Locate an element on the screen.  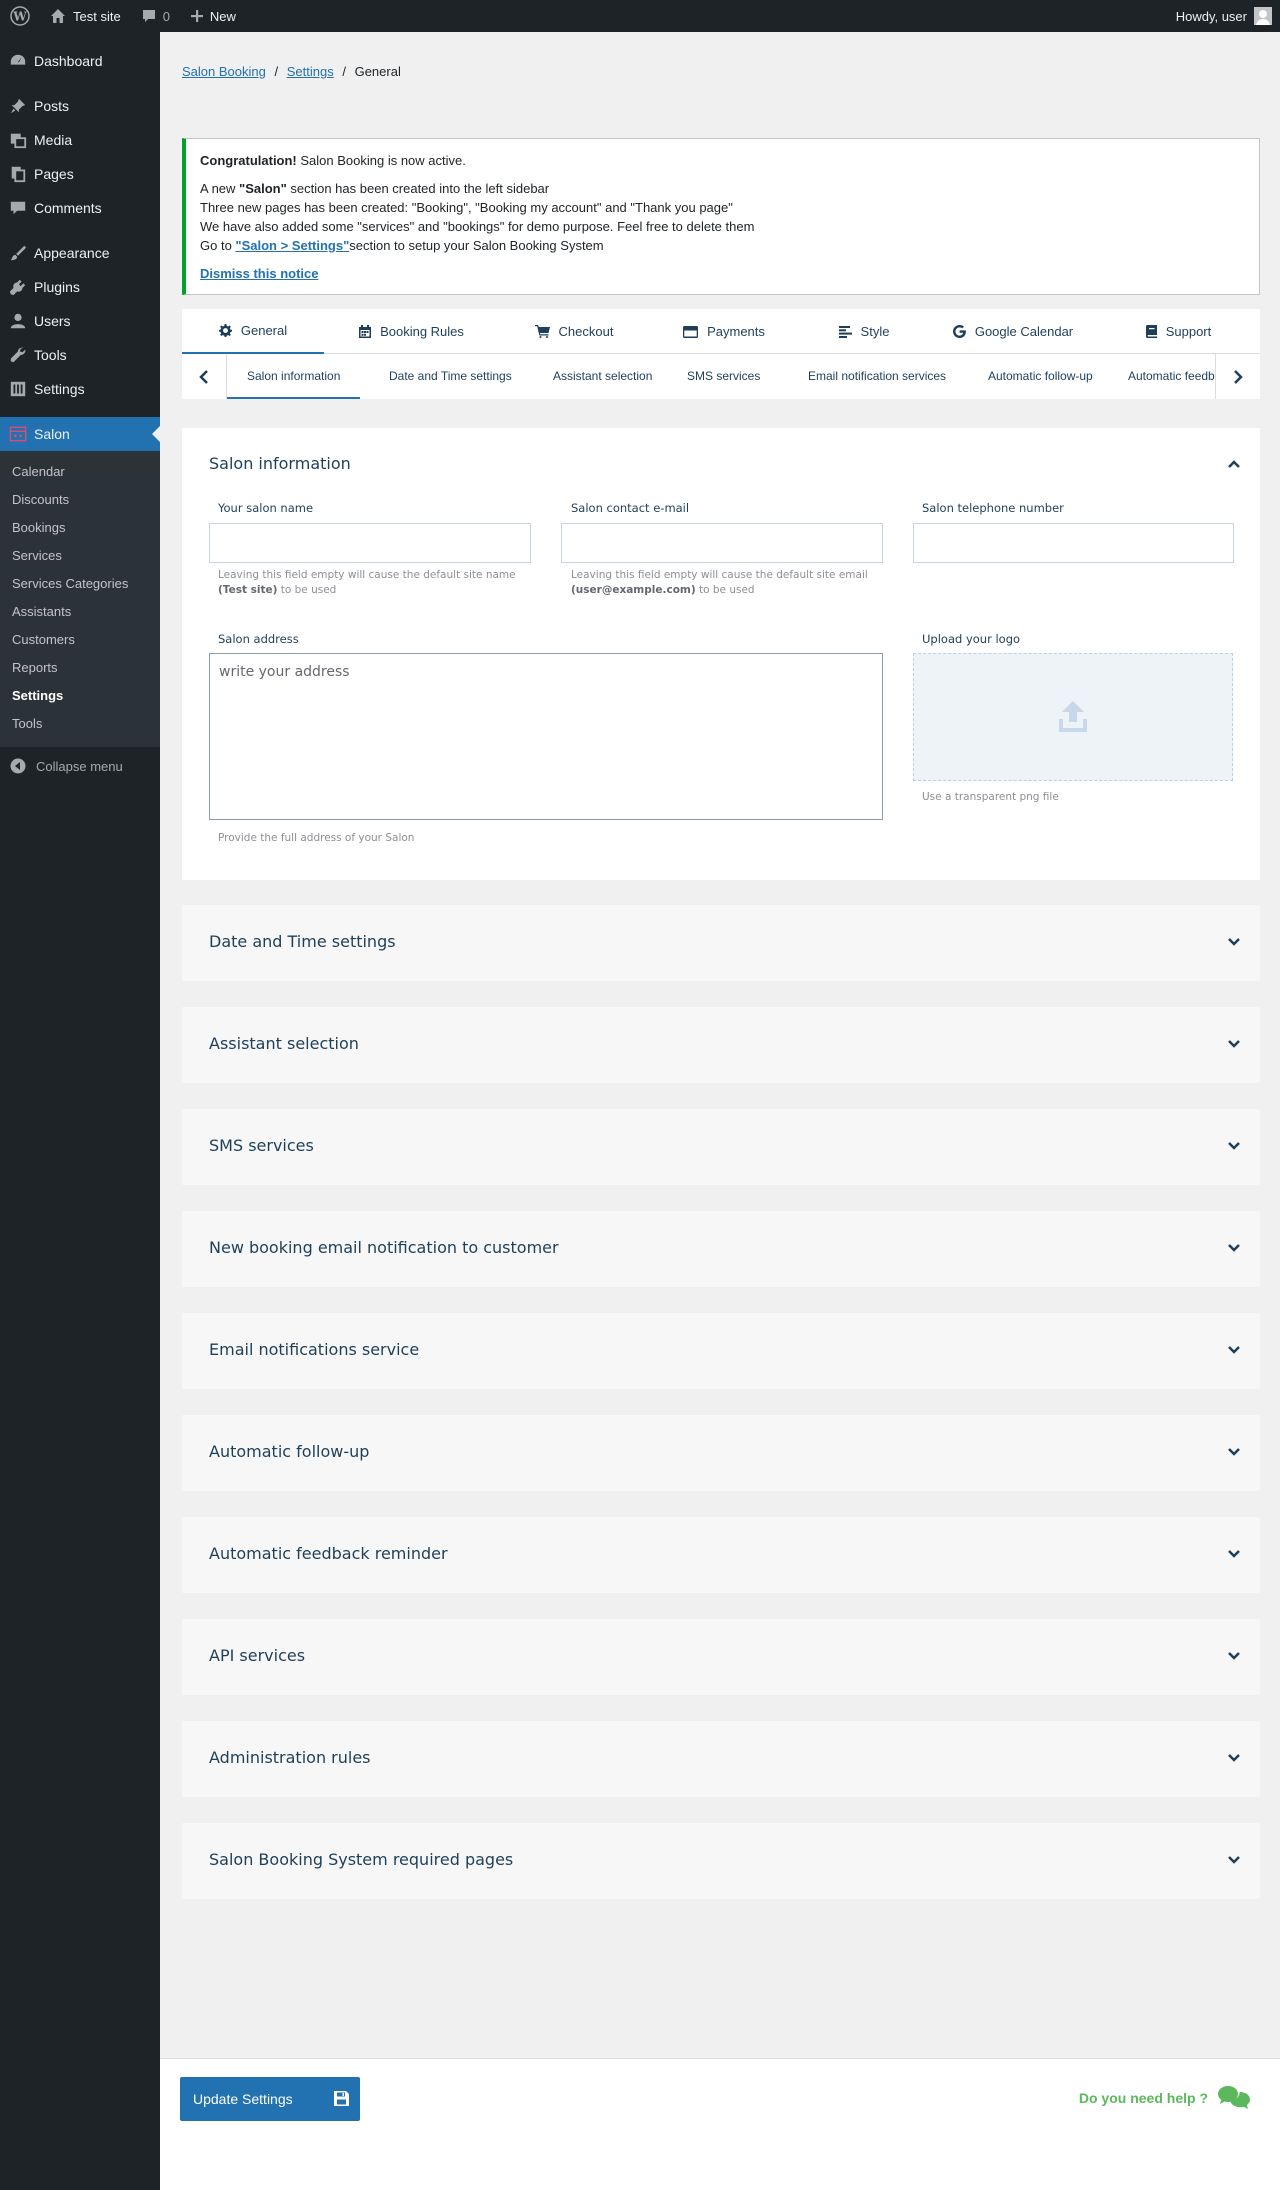
subtab-automatic-feedback: Automatic feedback reminder is located at coordinates (1161, 376).